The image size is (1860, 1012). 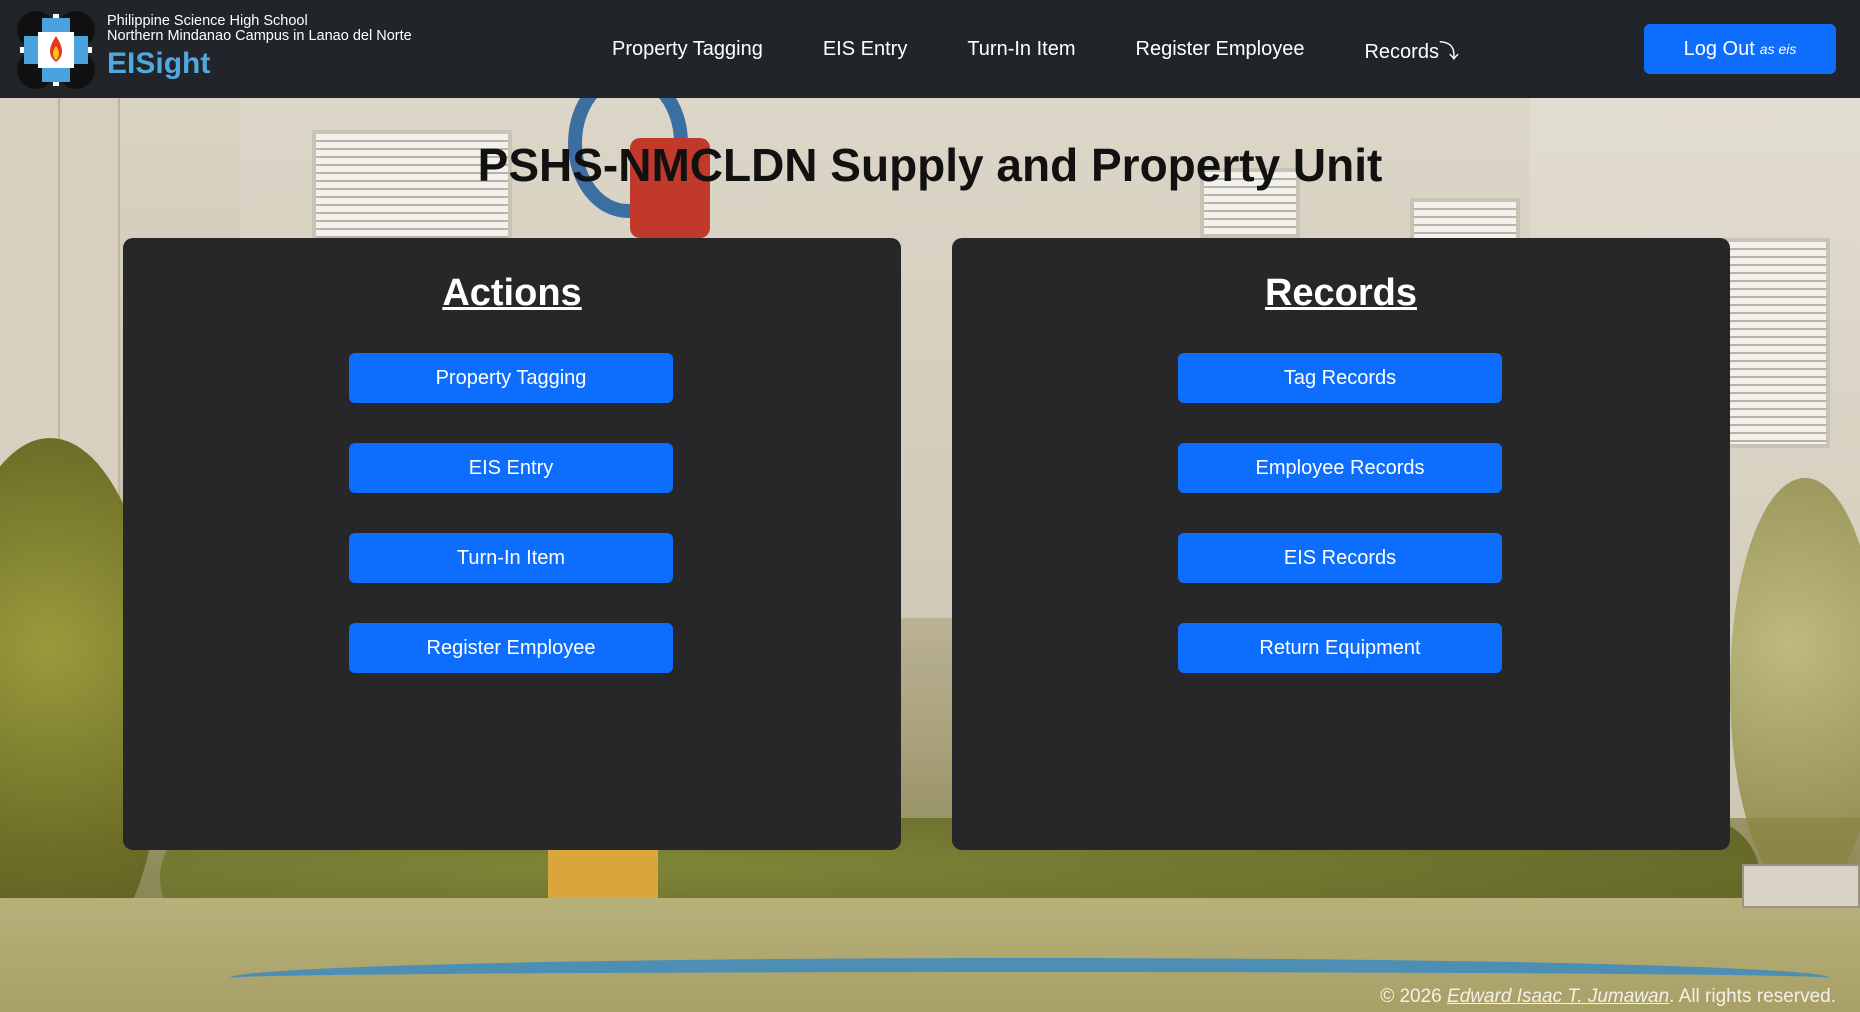 I want to click on property-tagging-button: Property Tagging, so click(x=511, y=378).